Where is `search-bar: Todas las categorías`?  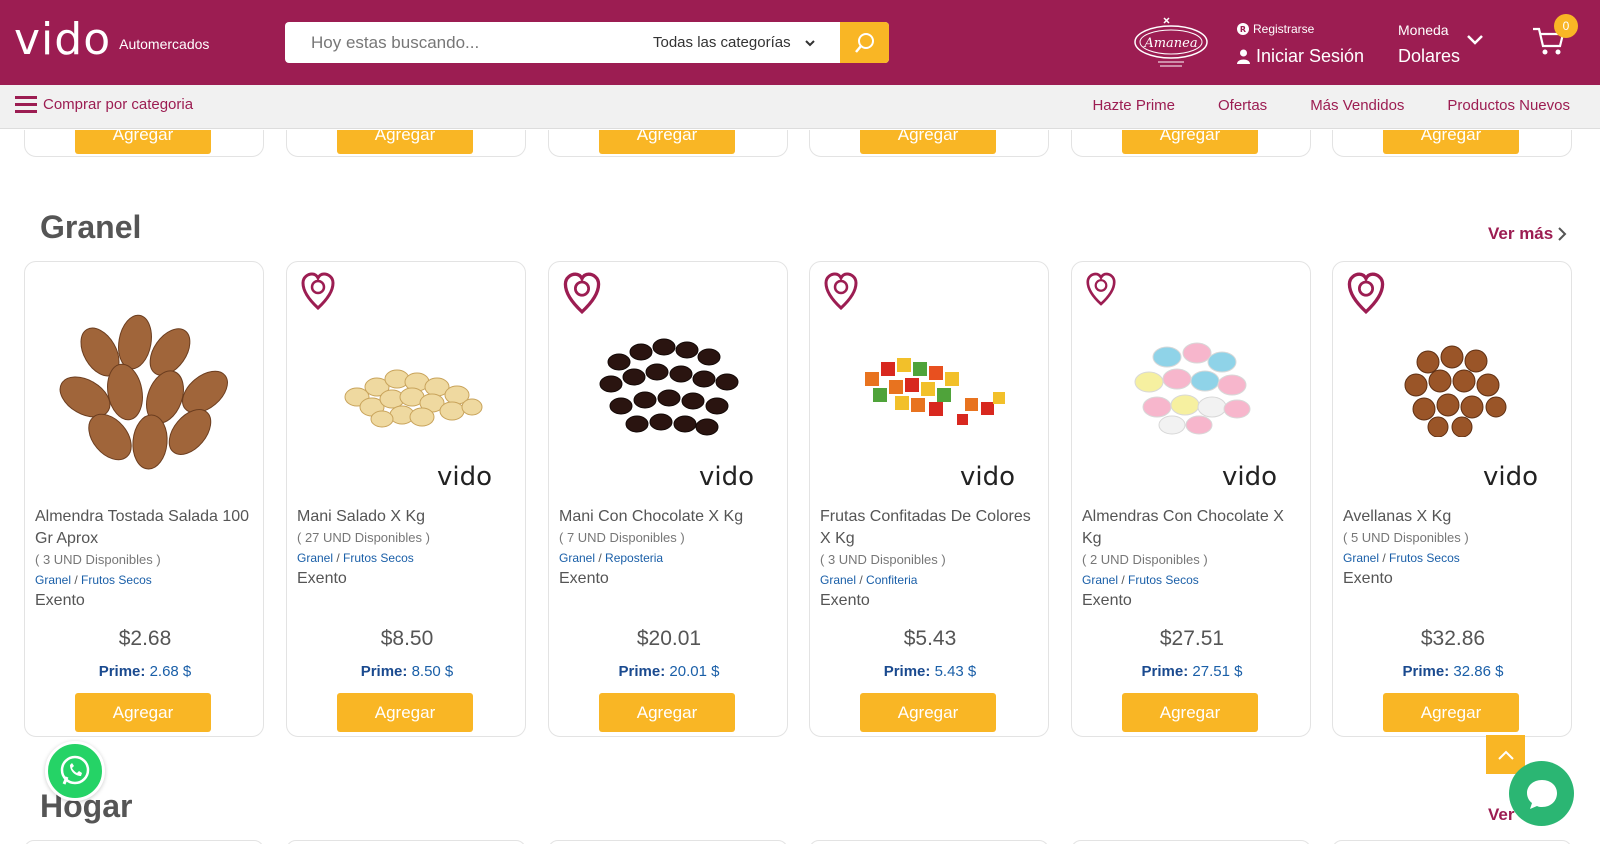 search-bar: Todas las categorías is located at coordinates (587, 42).